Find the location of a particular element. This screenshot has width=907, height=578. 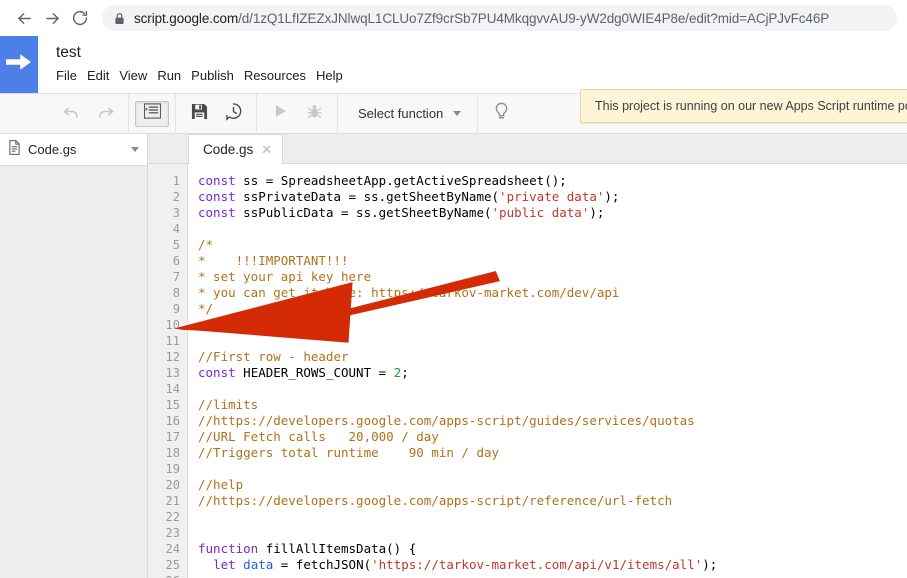

line-number: 16 is located at coordinates (172, 421).